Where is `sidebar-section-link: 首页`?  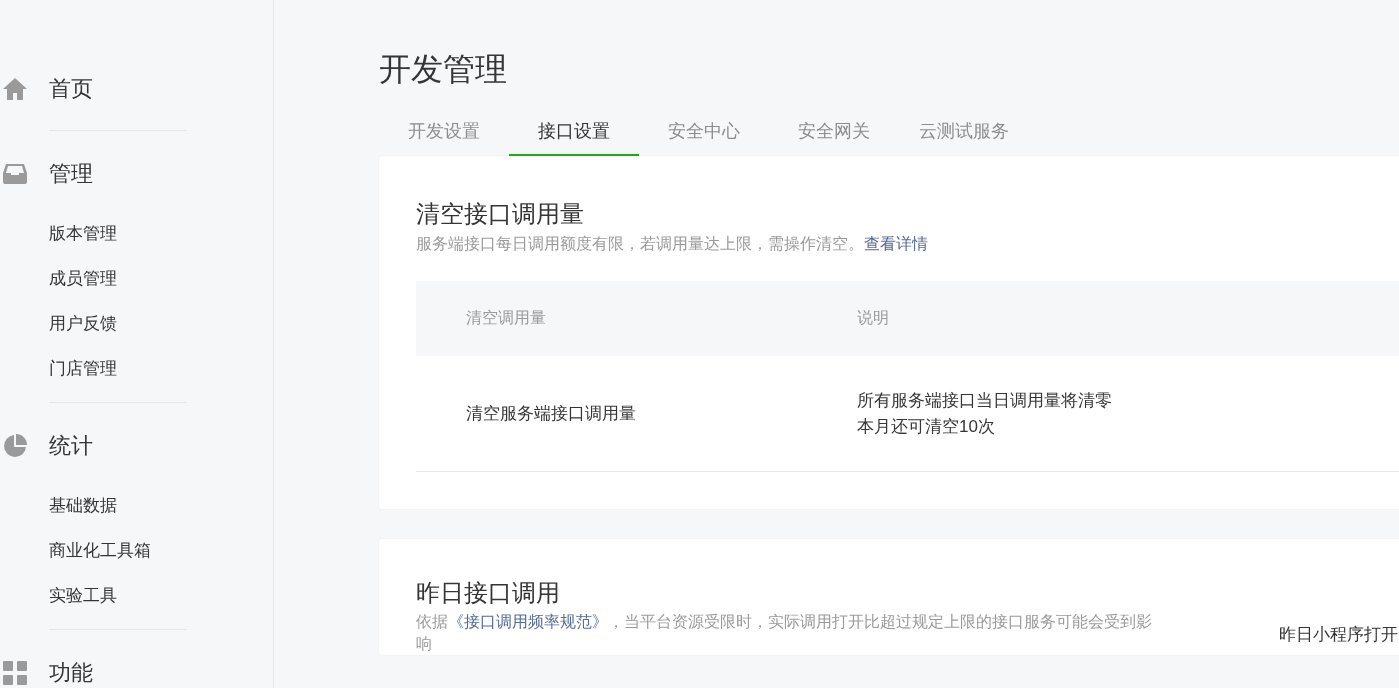
sidebar-section-link: 首页 is located at coordinates (71, 89).